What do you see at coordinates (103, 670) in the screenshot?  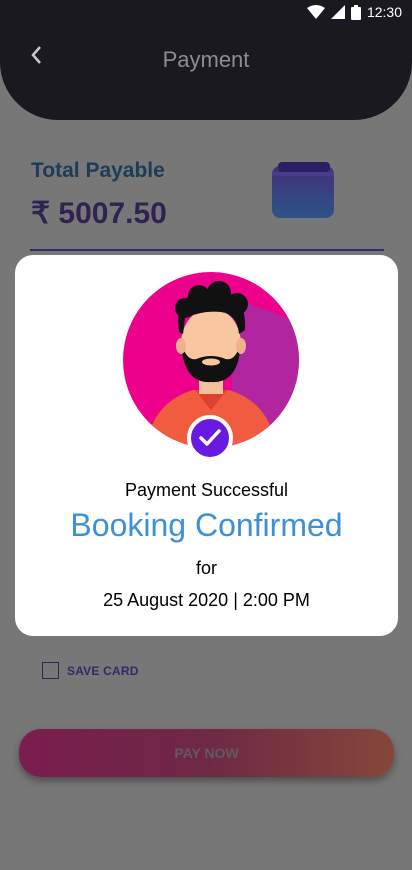 I see `save-card-label: SAVE CARD` at bounding box center [103, 670].